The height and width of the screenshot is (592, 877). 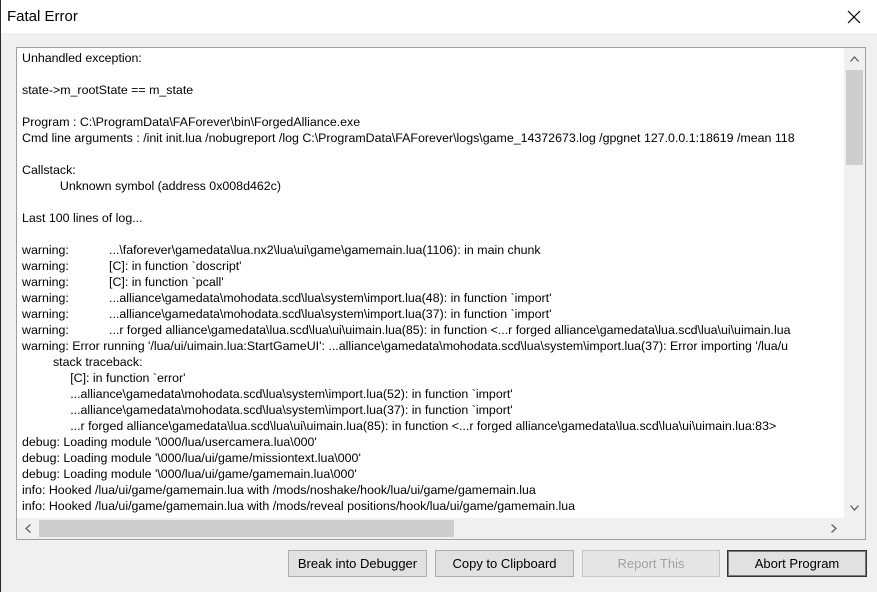 I want to click on log-line: warning: [C]: in function `pcall', so click(x=432, y=282).